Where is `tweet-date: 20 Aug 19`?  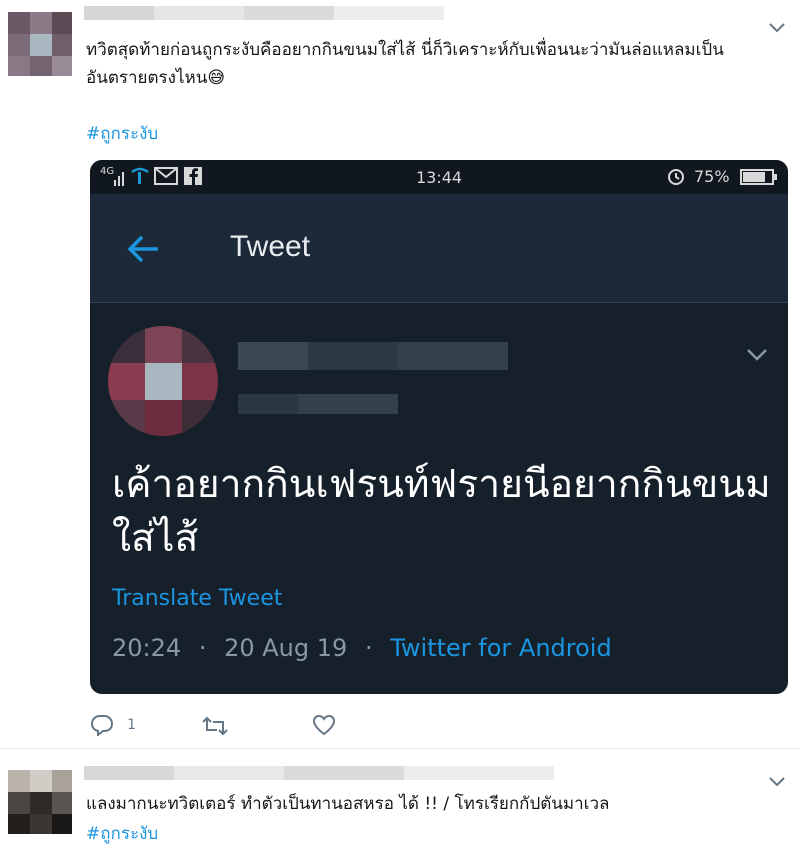
tweet-date: 20 Aug 19 is located at coordinates (286, 648).